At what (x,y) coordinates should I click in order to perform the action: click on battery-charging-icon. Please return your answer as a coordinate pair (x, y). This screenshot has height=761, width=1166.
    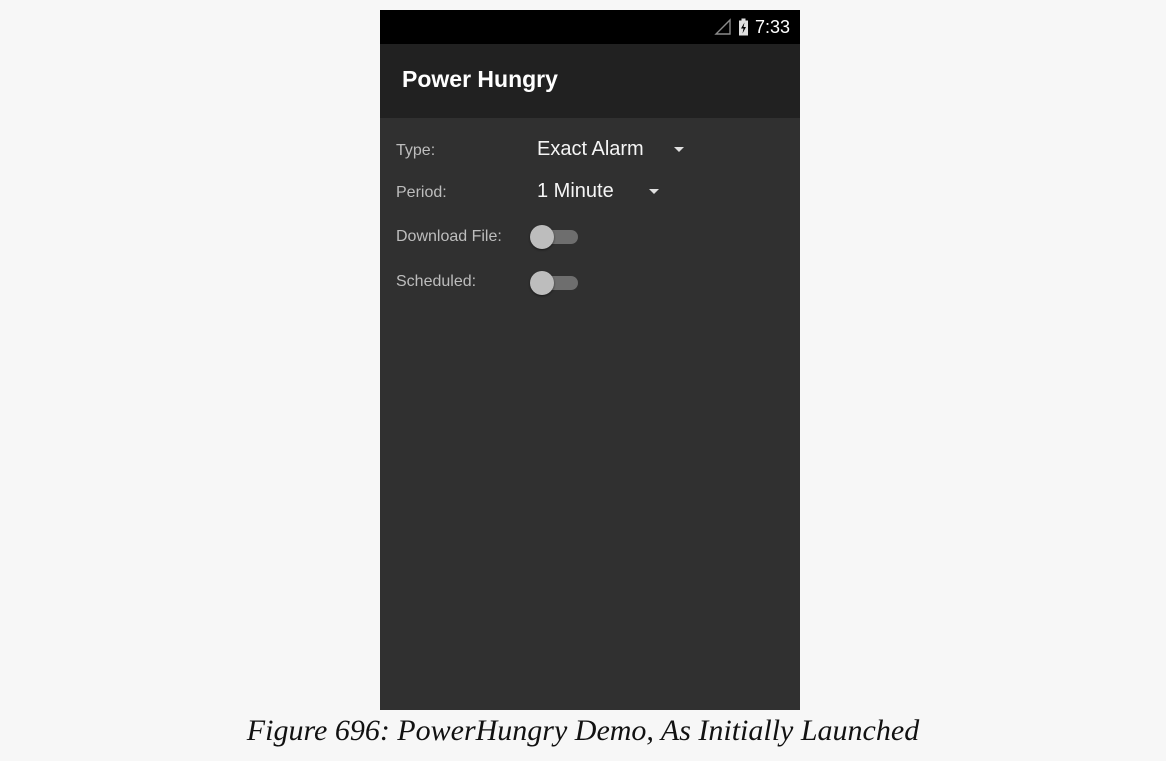
    Looking at the image, I should click on (743, 27).